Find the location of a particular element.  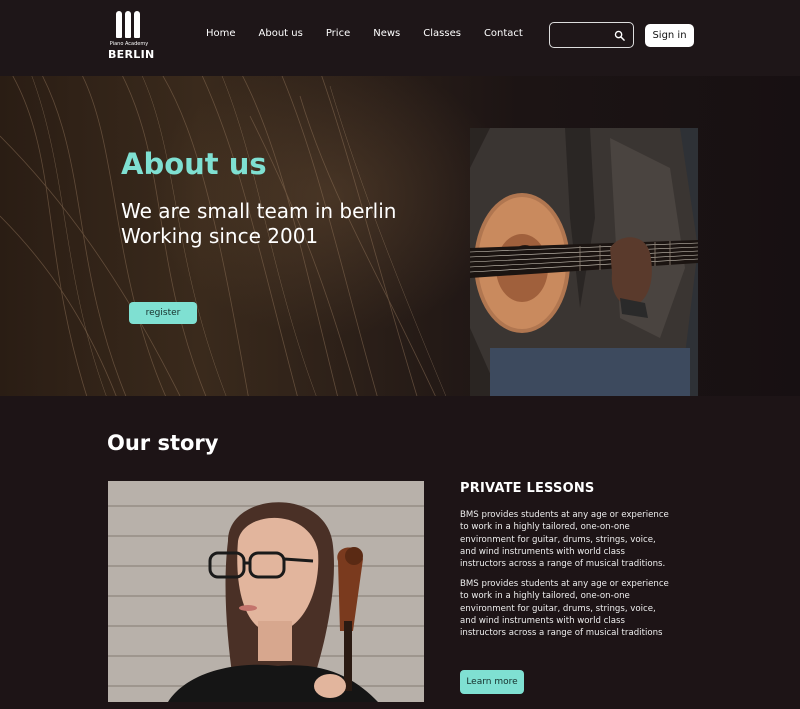

hero-subtitle-line1: We are small team in berlin is located at coordinates (259, 211).